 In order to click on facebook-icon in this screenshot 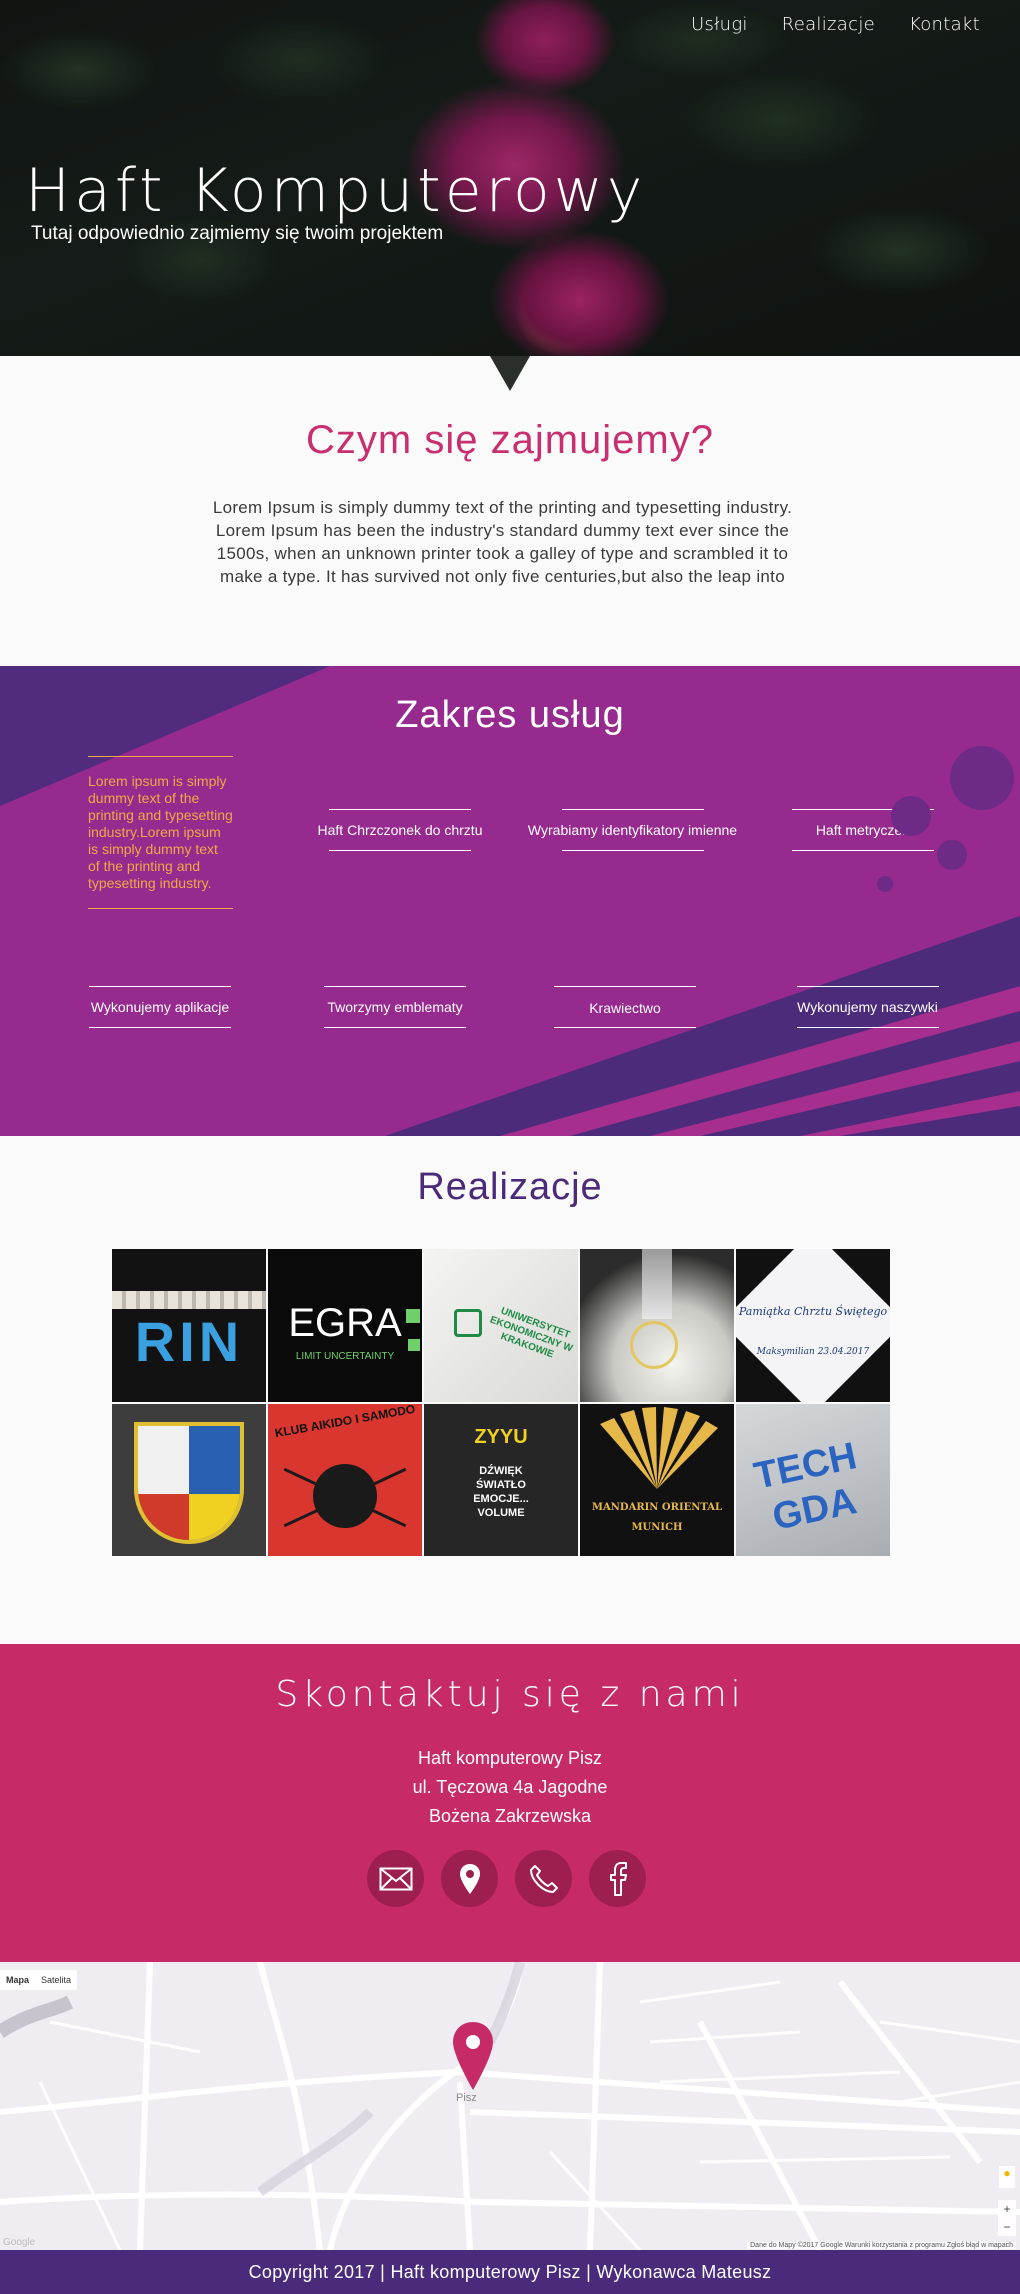, I will do `click(617, 1878)`.